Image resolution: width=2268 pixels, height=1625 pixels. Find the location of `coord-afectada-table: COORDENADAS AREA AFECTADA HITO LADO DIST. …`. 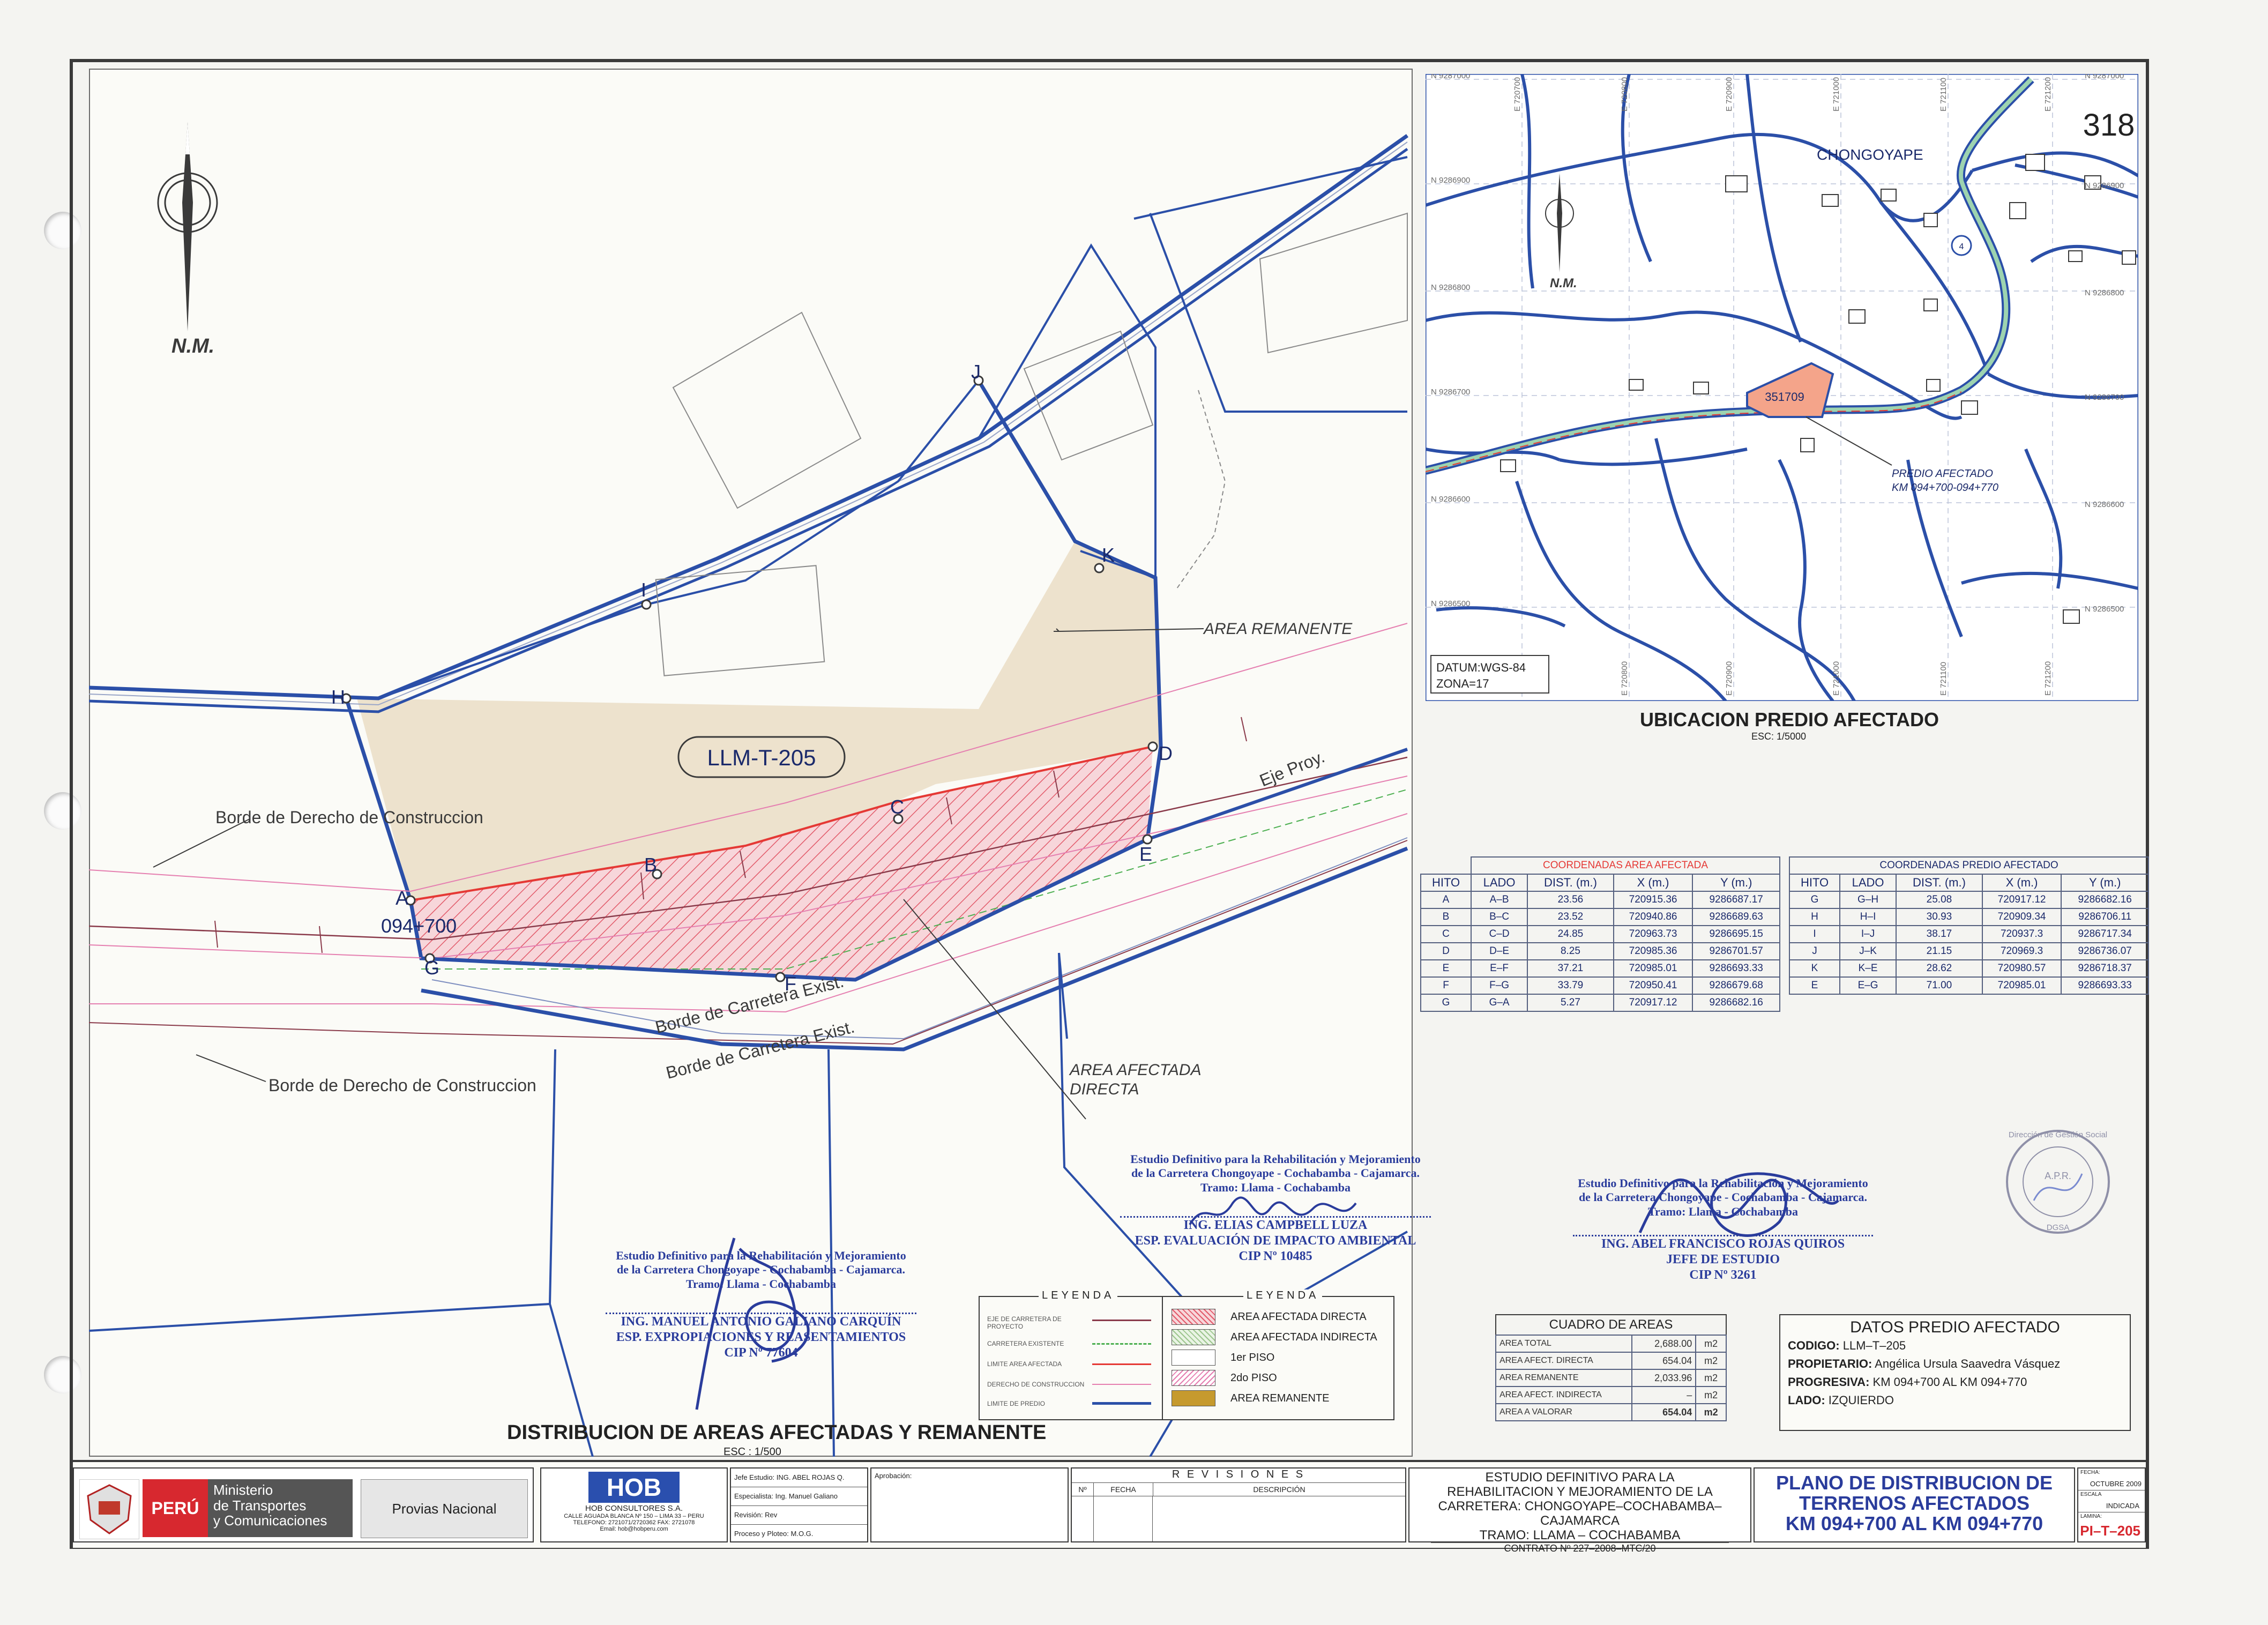

coord-afectada-table: COORDENADAS AREA AFECTADA HITO LADO DIST. … is located at coordinates (1600, 934).